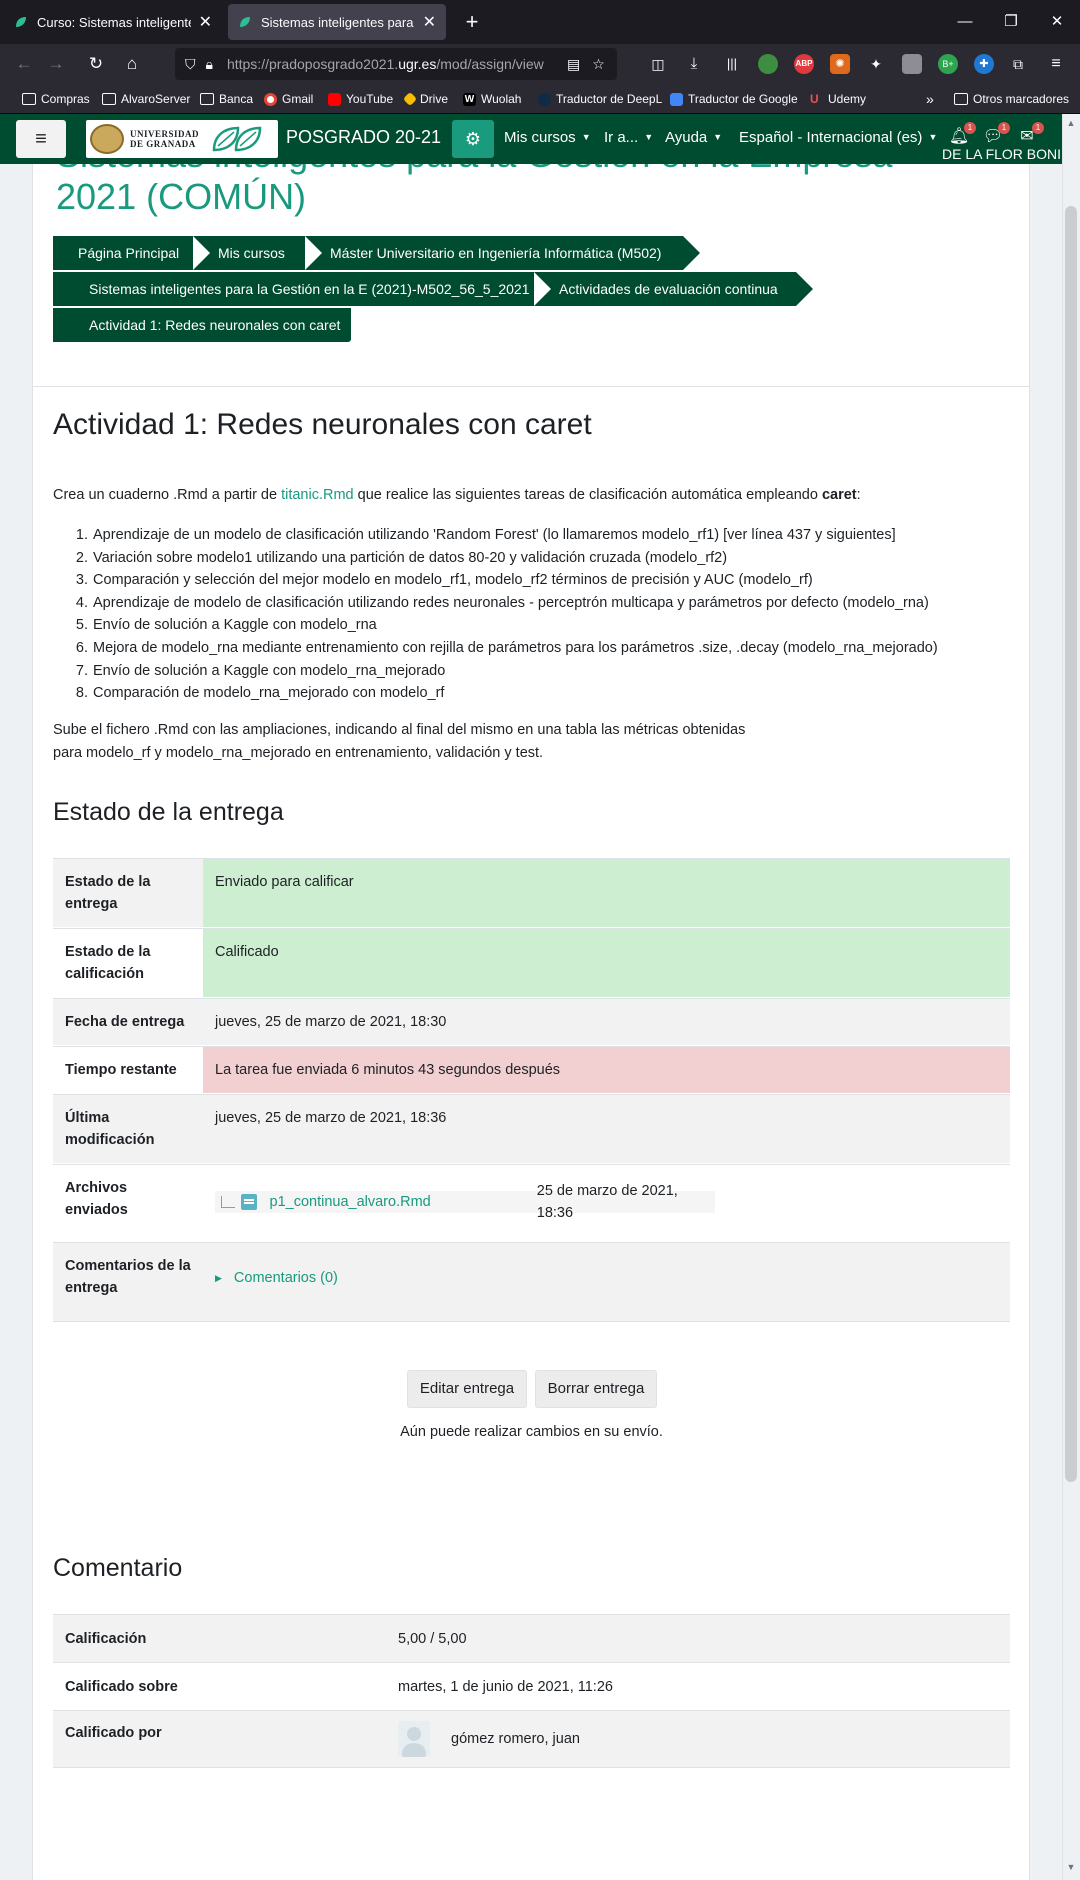  Describe the element at coordinates (1011, 22) in the screenshot. I see `restore-window-icon: ❐` at that location.